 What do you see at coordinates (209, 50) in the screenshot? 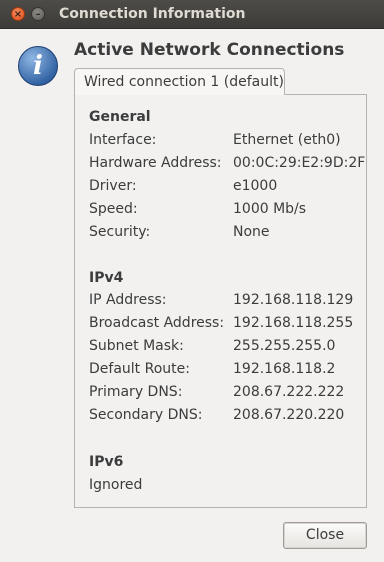
I see `page-title: Active Network Connections` at bounding box center [209, 50].